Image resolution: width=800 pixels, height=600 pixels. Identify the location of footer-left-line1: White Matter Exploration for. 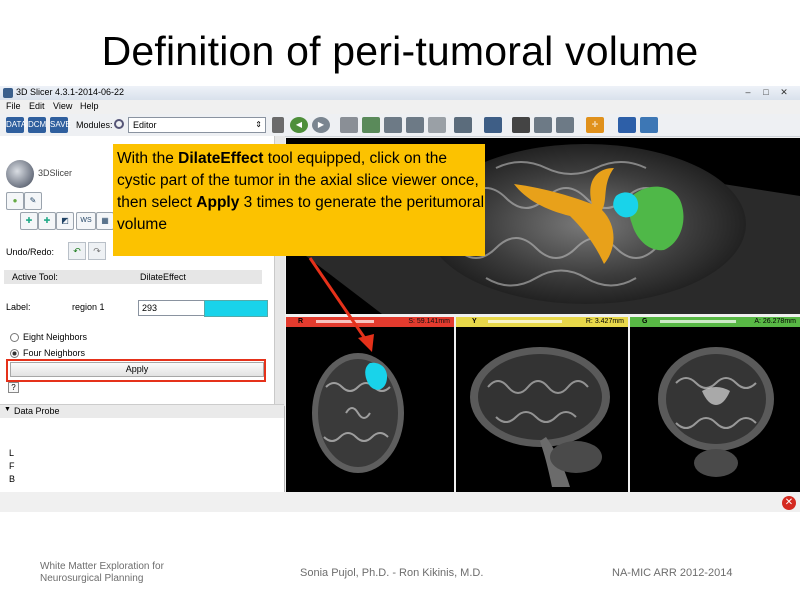
(102, 566).